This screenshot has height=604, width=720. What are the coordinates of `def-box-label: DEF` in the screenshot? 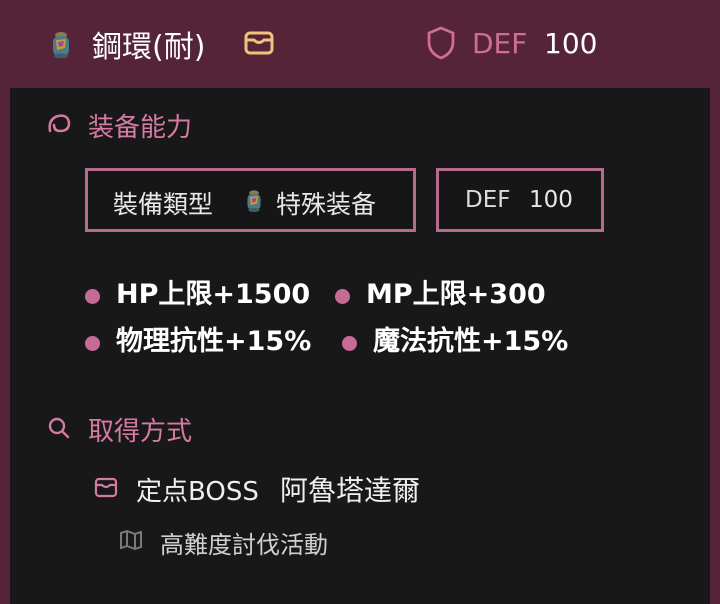 It's located at (488, 200).